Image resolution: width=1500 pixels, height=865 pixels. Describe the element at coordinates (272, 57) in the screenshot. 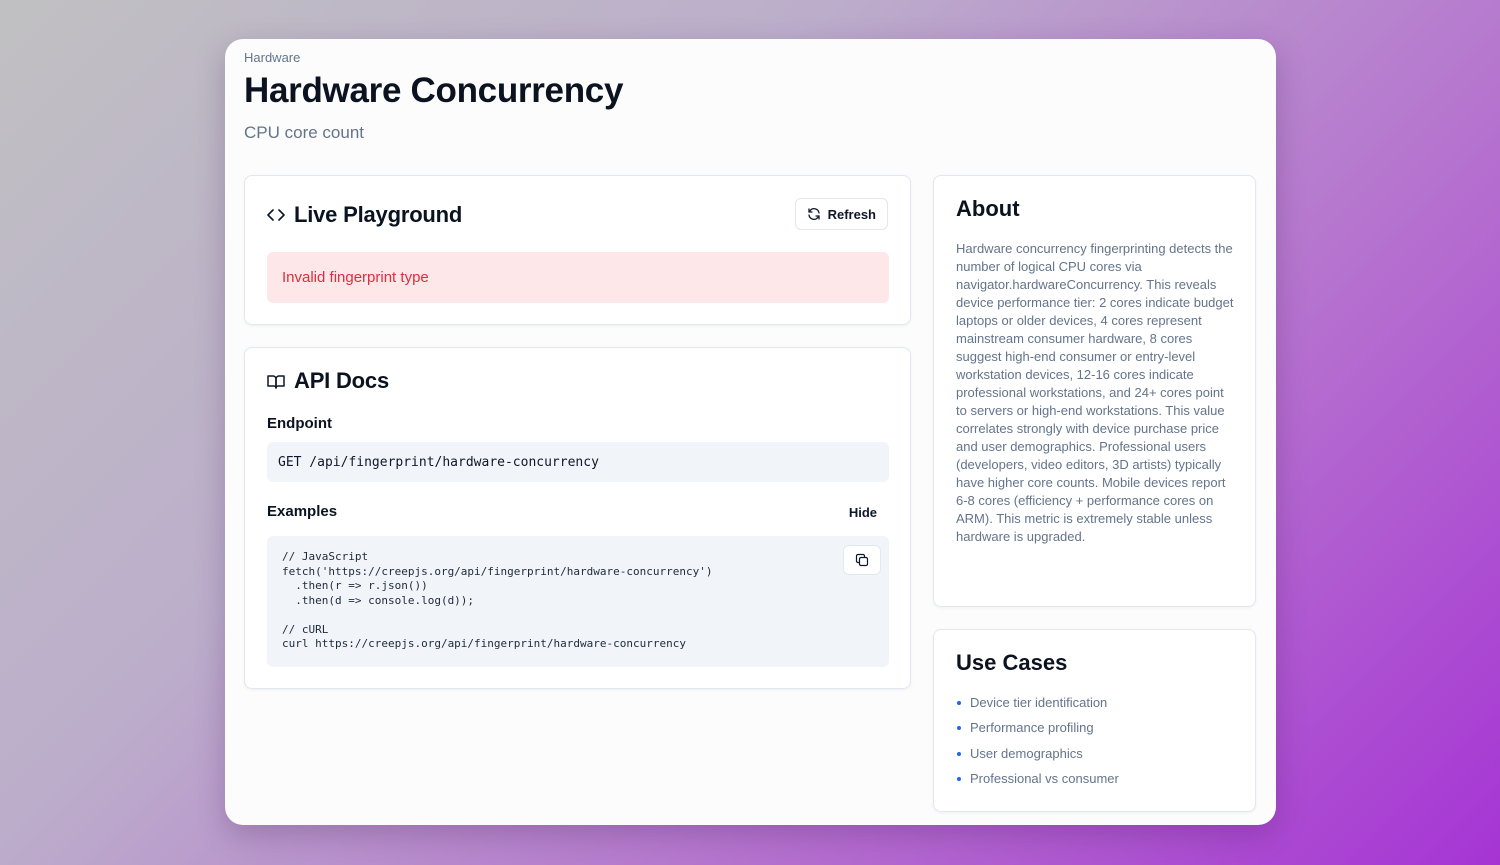

I see `breadcrumb: Hardware` at that location.